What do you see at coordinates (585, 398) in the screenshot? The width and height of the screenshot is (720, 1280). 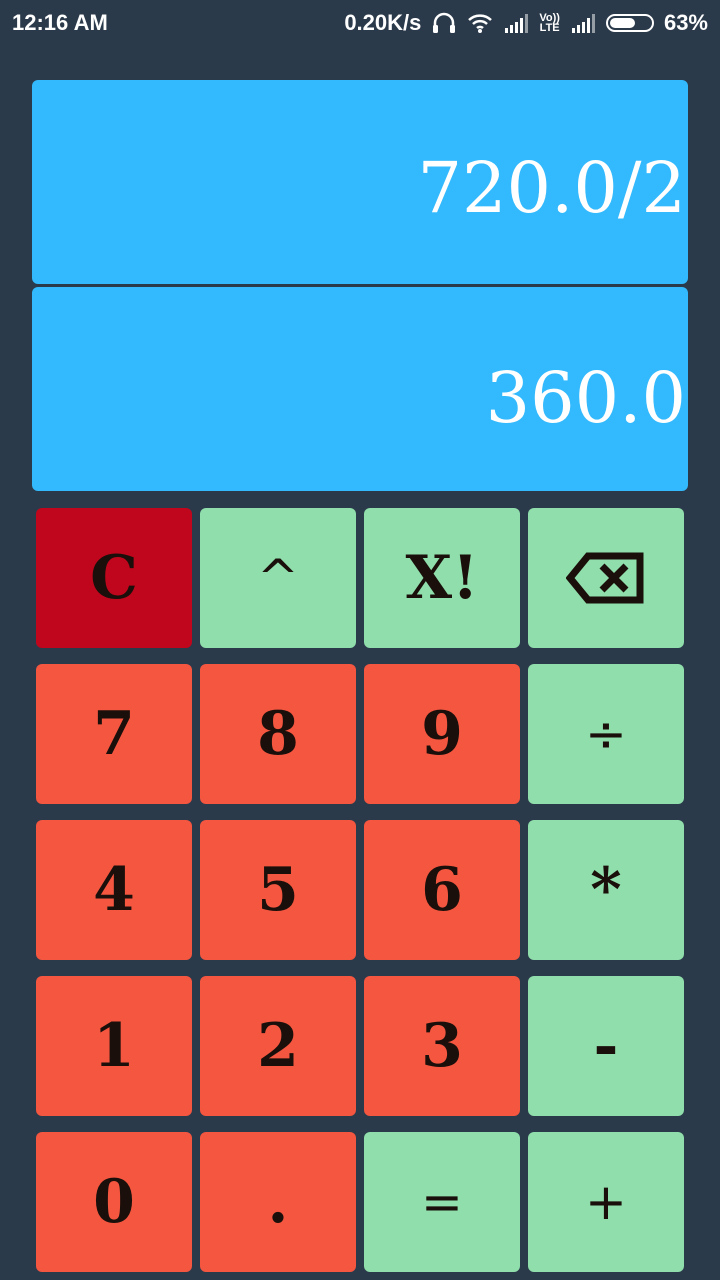 I see `result-text: 360.0` at bounding box center [585, 398].